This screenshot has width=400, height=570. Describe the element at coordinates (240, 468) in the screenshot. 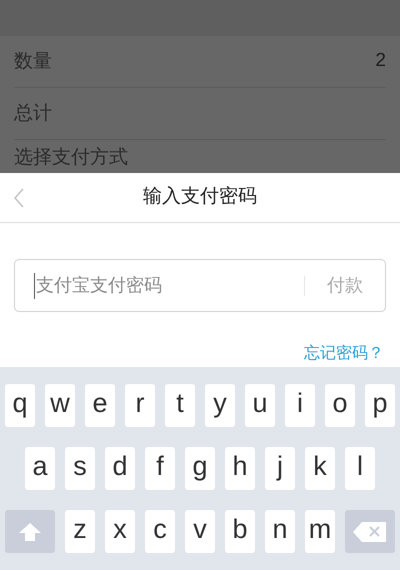

I see `keyboard-key: h` at that location.